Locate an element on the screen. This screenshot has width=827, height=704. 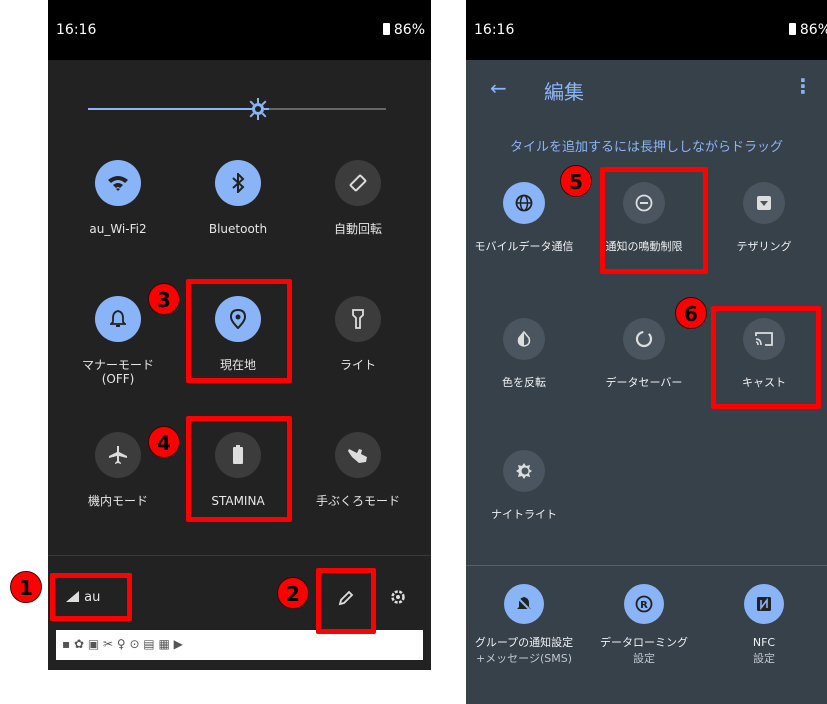
hotspot-icon is located at coordinates (764, 203).